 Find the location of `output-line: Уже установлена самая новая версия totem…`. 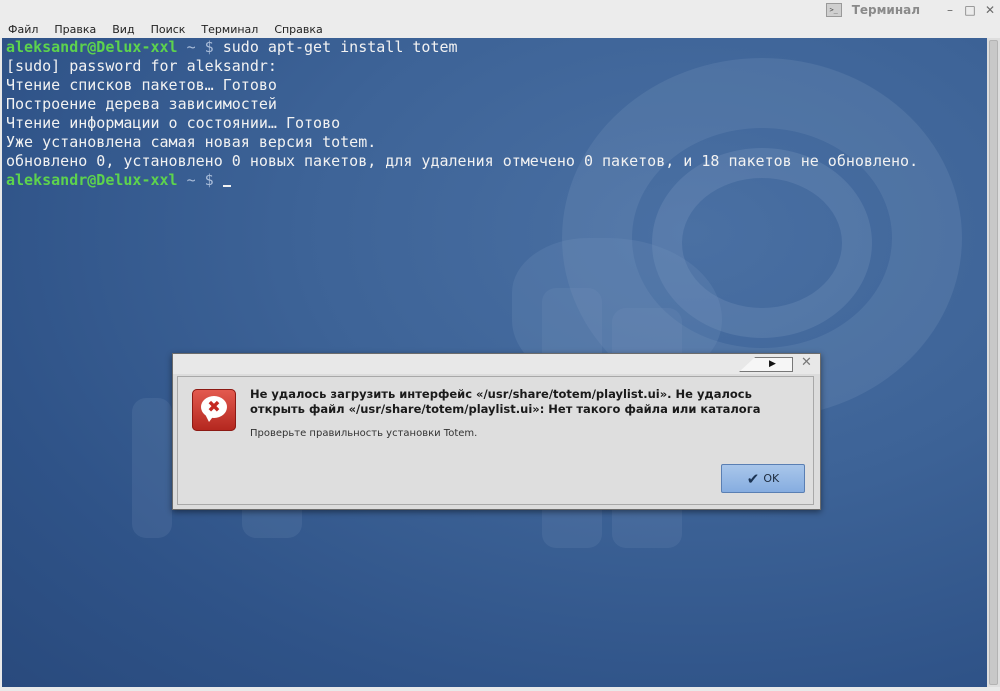

output-line: Уже установлена самая новая версия totem… is located at coordinates (191, 142).